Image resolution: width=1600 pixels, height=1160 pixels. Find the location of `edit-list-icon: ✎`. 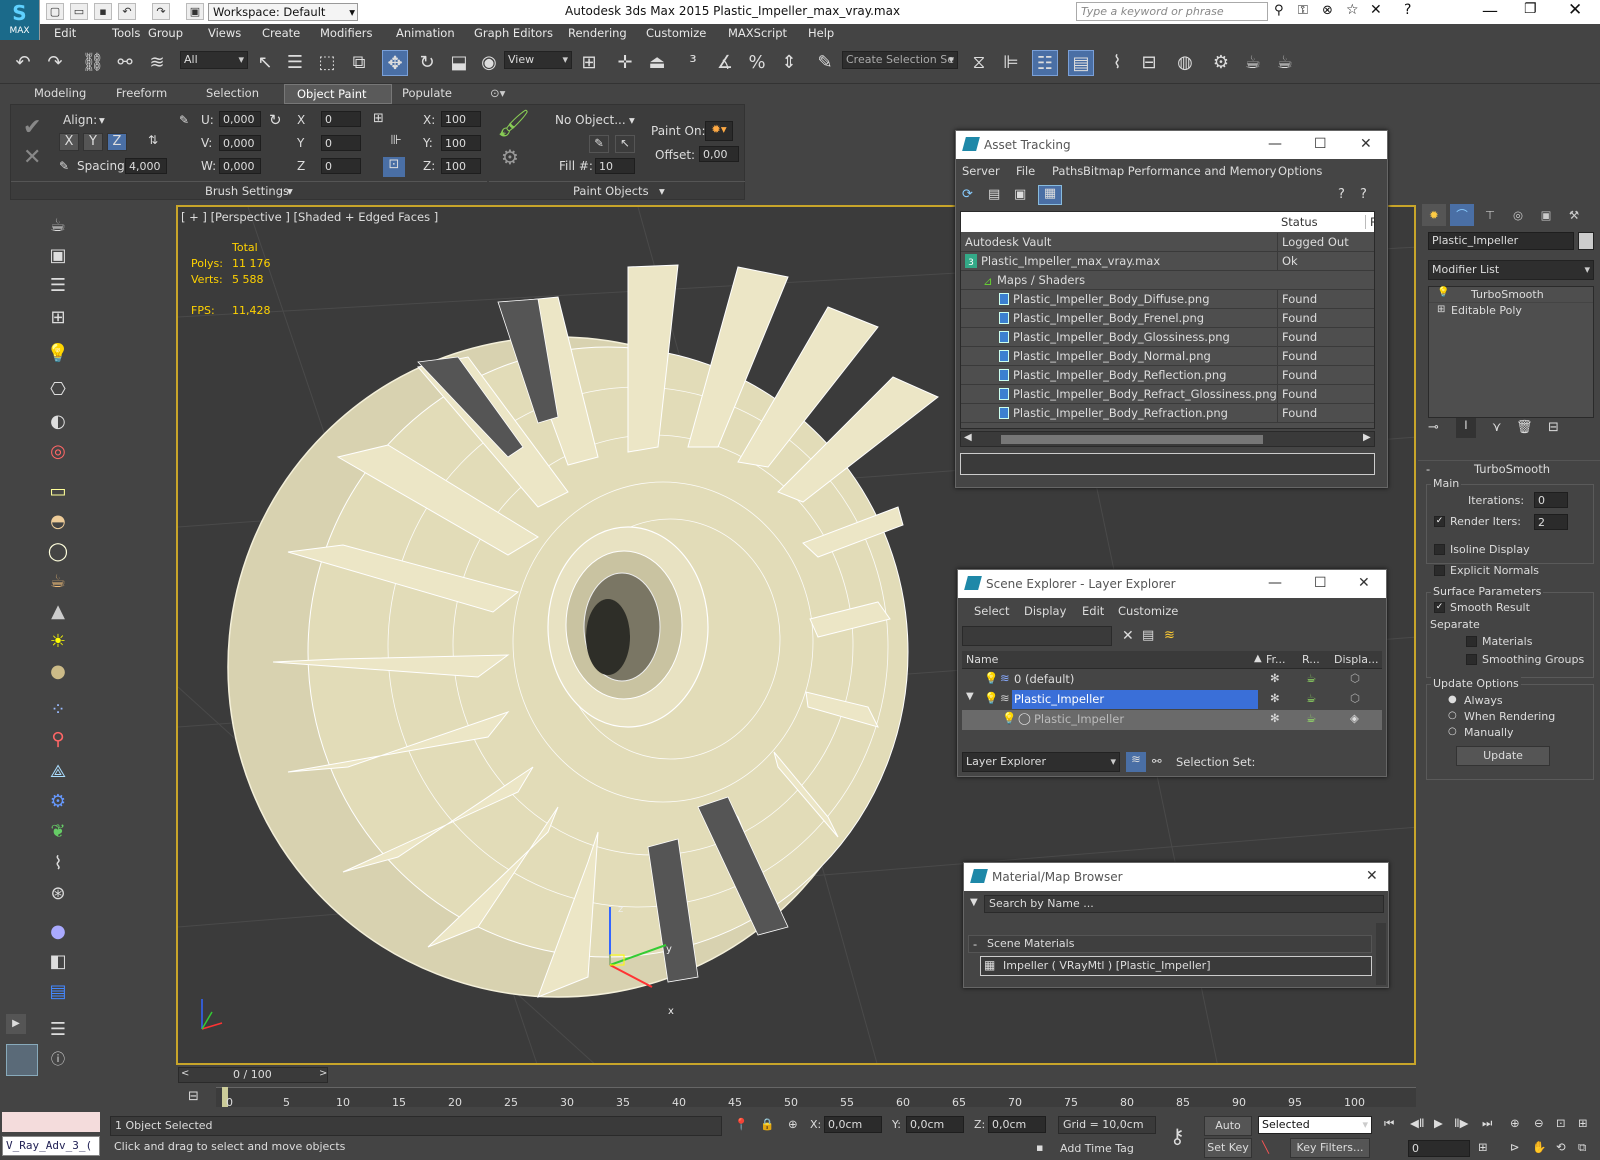

edit-list-icon: ✎ is located at coordinates (599, 144).